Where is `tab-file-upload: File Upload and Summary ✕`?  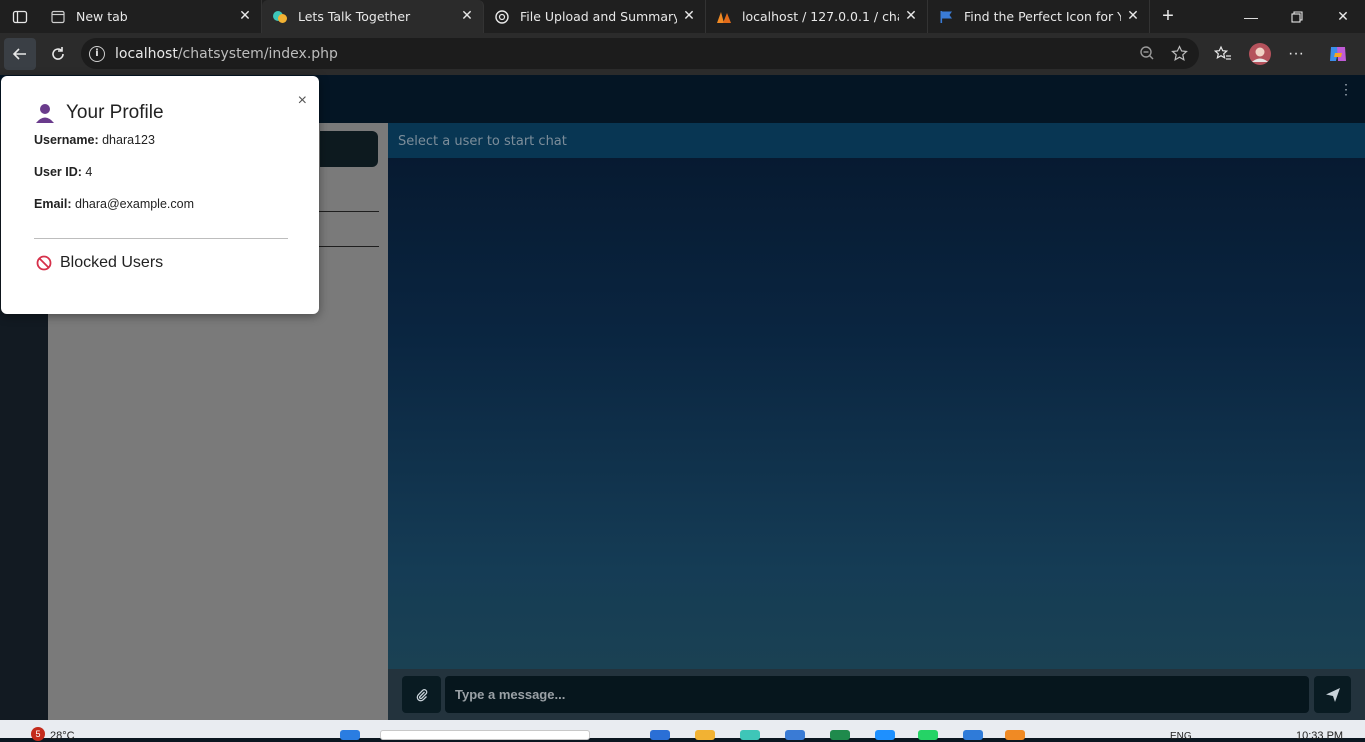
tab-file-upload: File Upload and Summary ✕ is located at coordinates (595, 16).